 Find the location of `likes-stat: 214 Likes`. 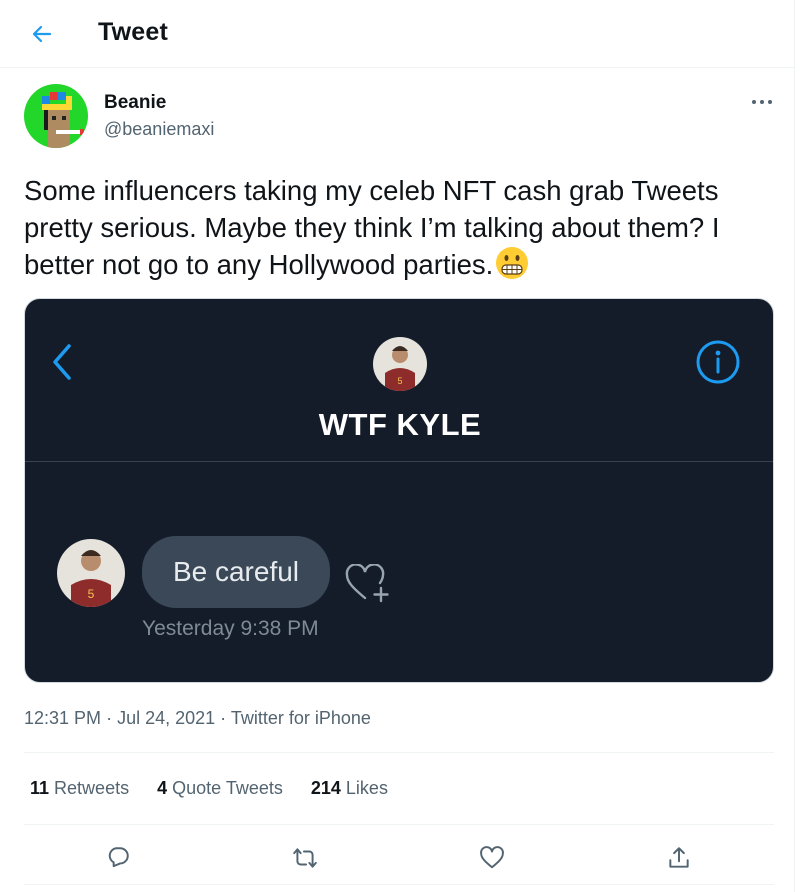

likes-stat: 214 Likes is located at coordinates (349, 788).